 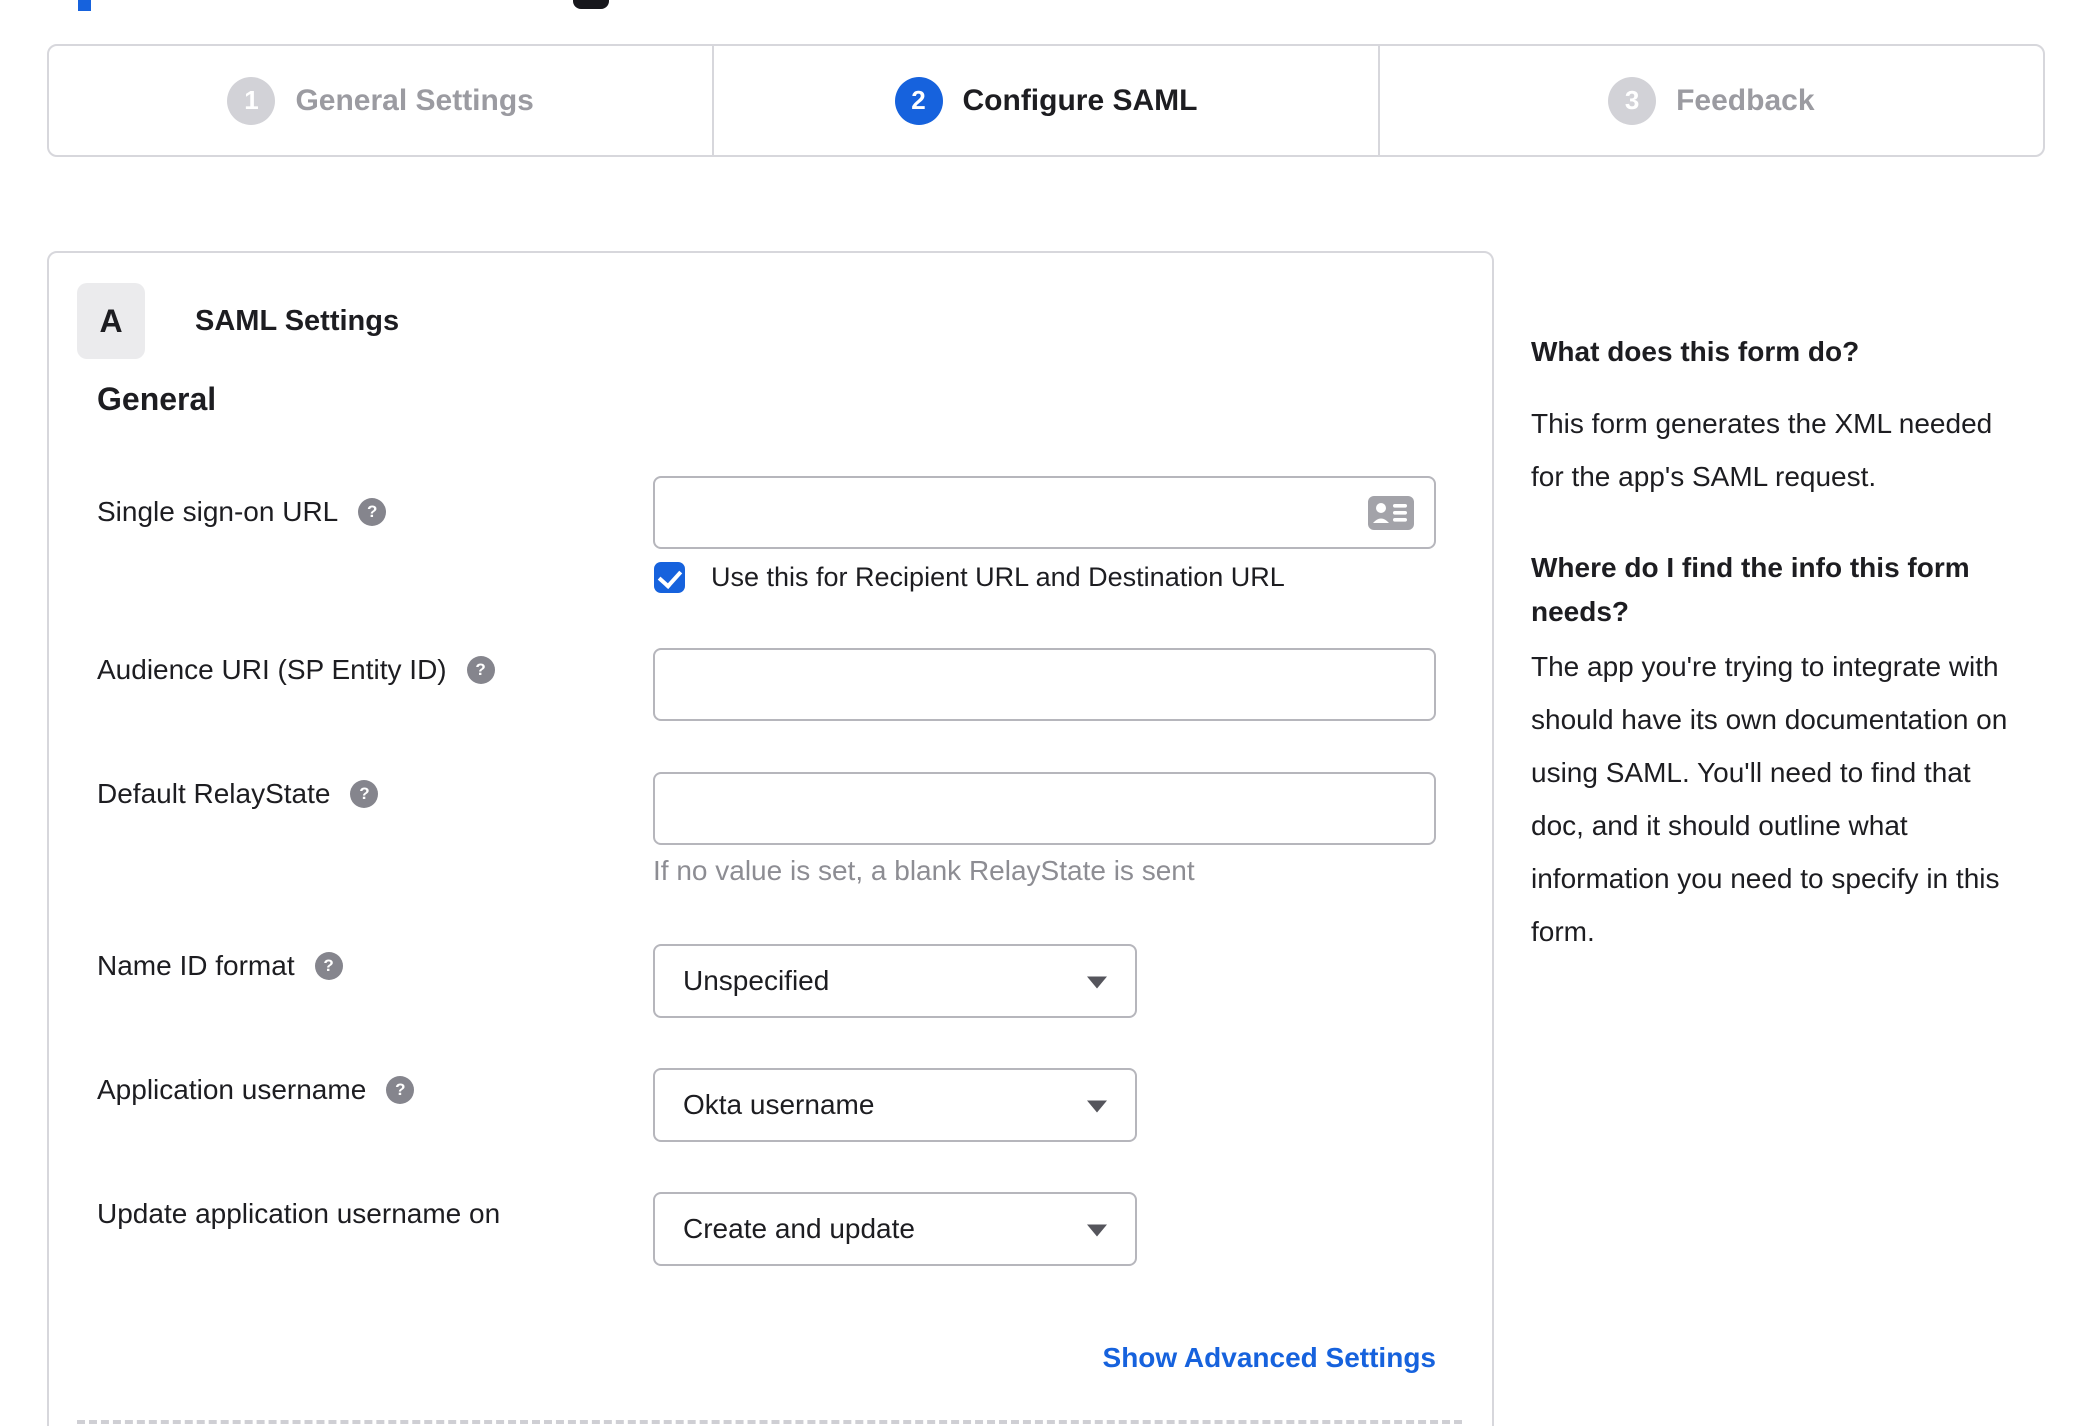 I want to click on sidebar-answer-line: This form generates the XML needed, so click(x=1762, y=423).